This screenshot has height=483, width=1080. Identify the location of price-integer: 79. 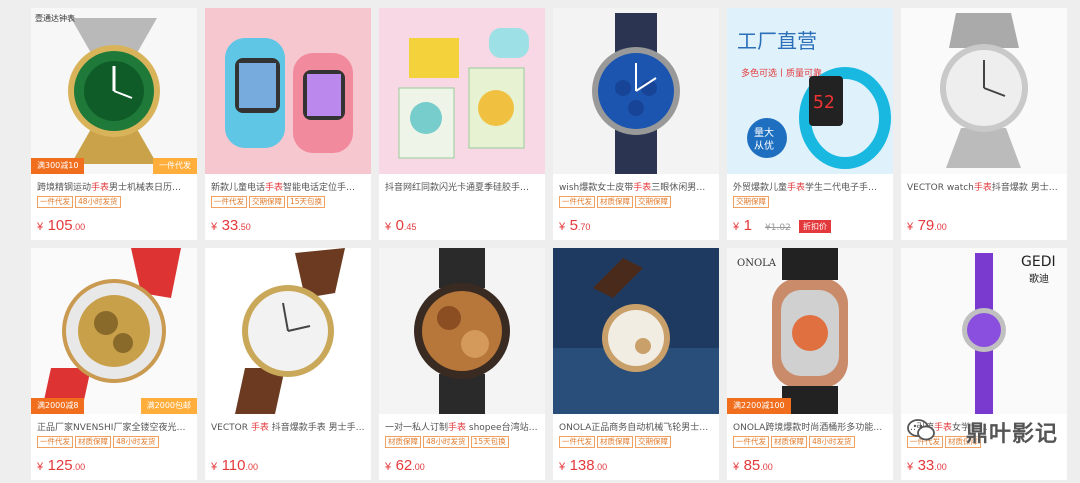
(926, 225).